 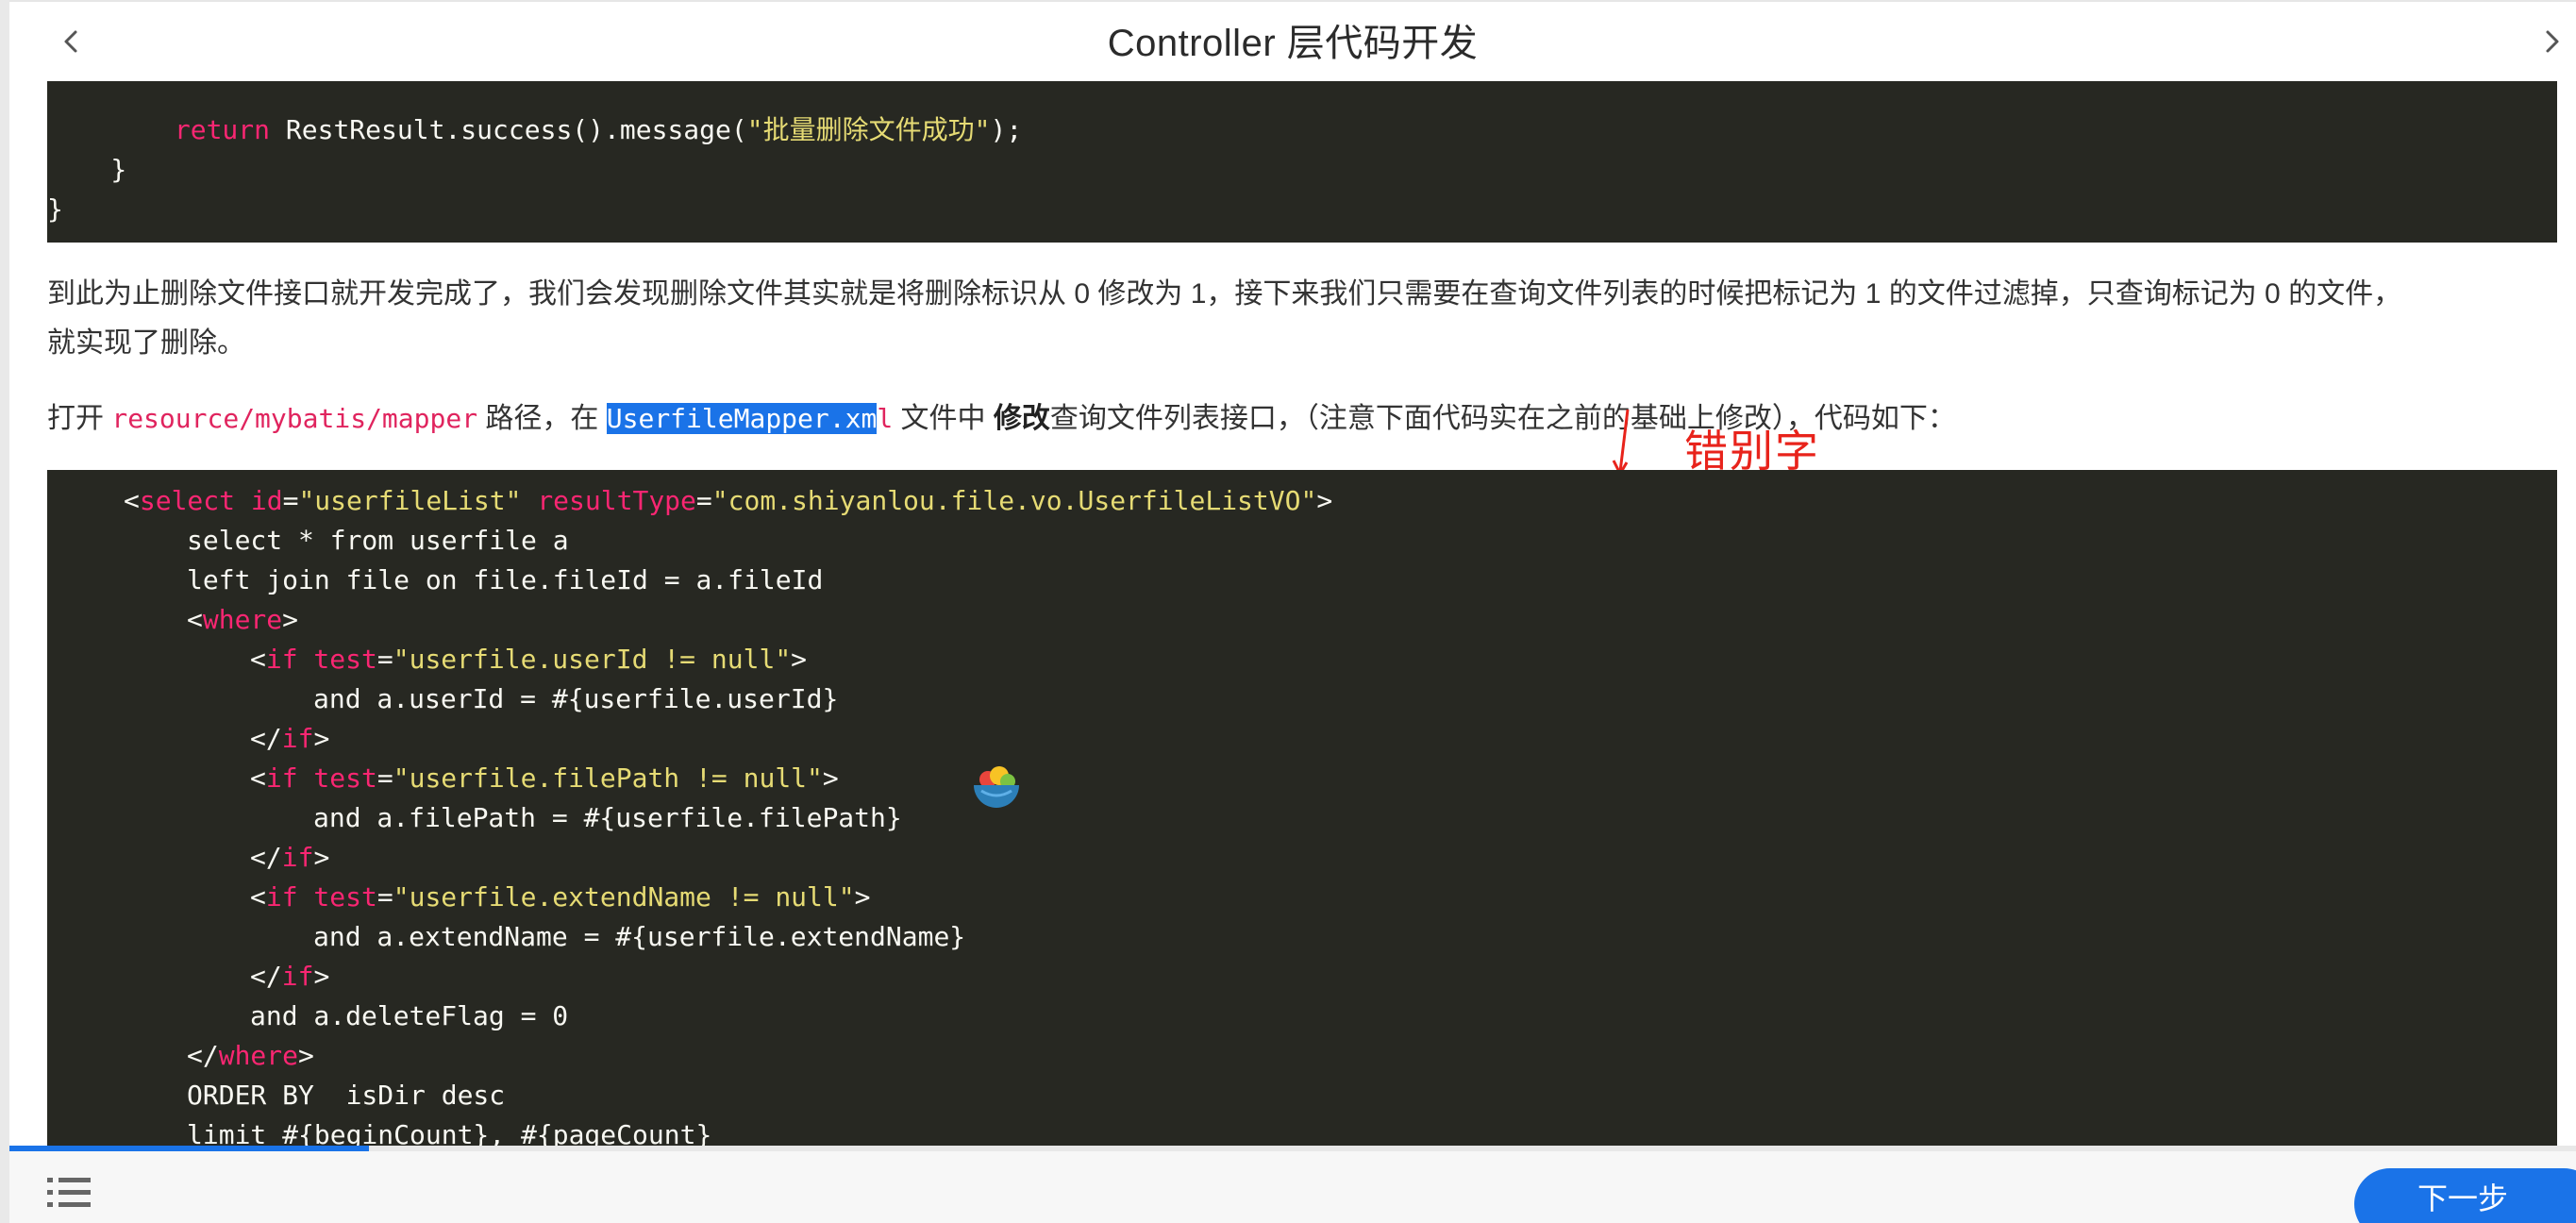 What do you see at coordinates (607, 817) in the screenshot?
I see `code-line: and a.filePath = #{userfile.filePath}` at bounding box center [607, 817].